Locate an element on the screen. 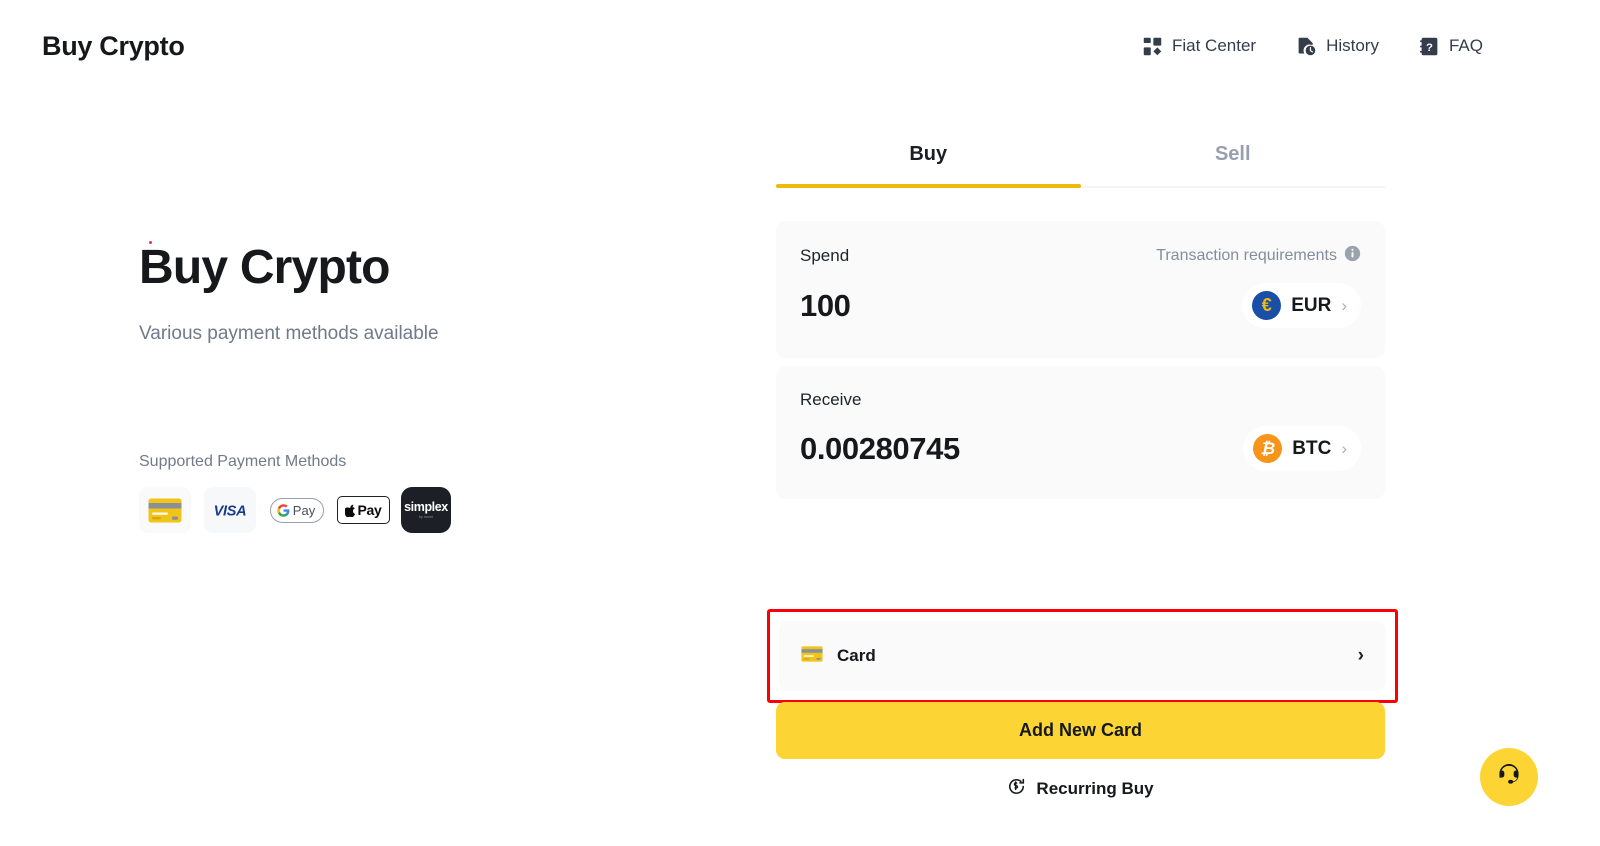  spend-card-header: Spend Transaction requirements is located at coordinates (1080, 256).